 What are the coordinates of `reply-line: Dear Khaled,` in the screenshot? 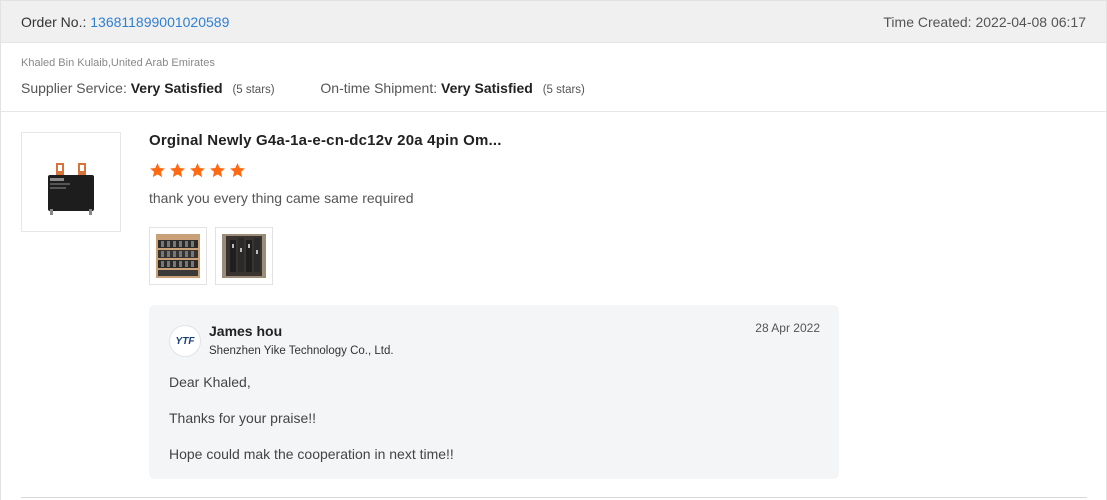 It's located at (210, 382).